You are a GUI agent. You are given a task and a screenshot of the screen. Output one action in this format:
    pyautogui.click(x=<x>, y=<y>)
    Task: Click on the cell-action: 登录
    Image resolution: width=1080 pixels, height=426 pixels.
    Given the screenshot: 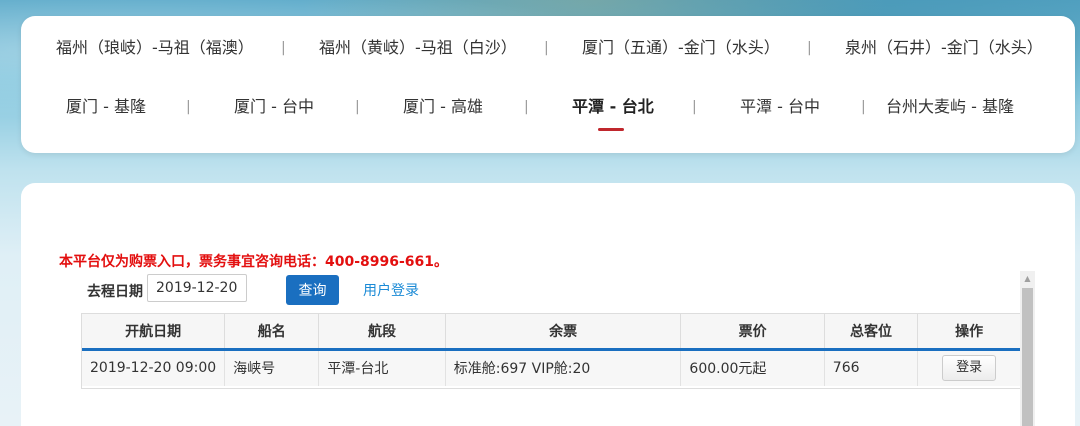 What is the action you would take?
    pyautogui.click(x=969, y=367)
    